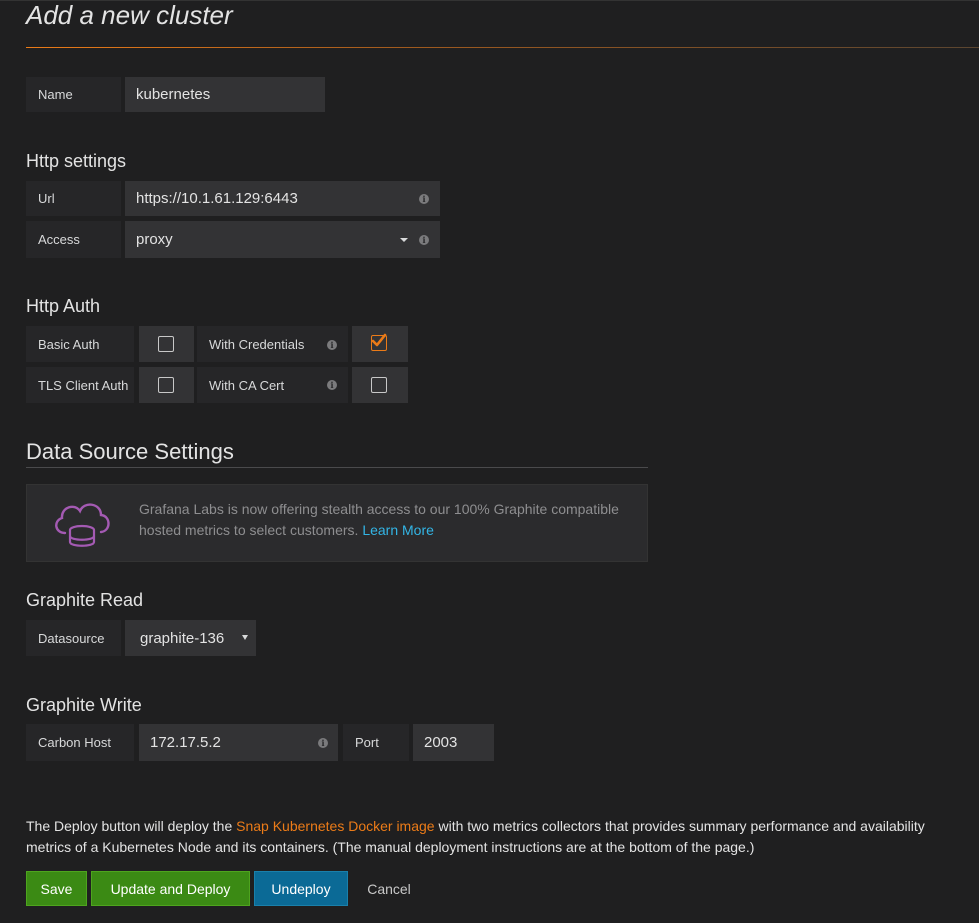  I want to click on access-info-icon: i, so click(424, 240).